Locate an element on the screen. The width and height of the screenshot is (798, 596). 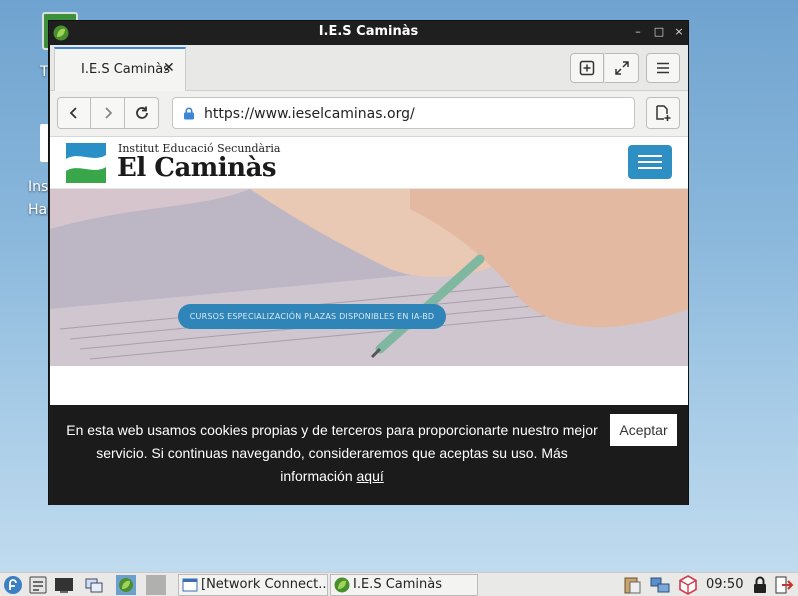
back-button is located at coordinates (74, 113).